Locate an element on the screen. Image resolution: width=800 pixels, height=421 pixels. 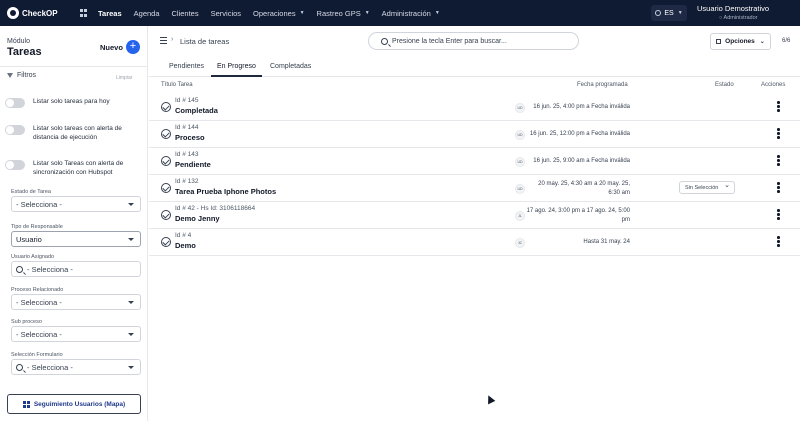
task-name: Demo Jenny is located at coordinates (197, 218).